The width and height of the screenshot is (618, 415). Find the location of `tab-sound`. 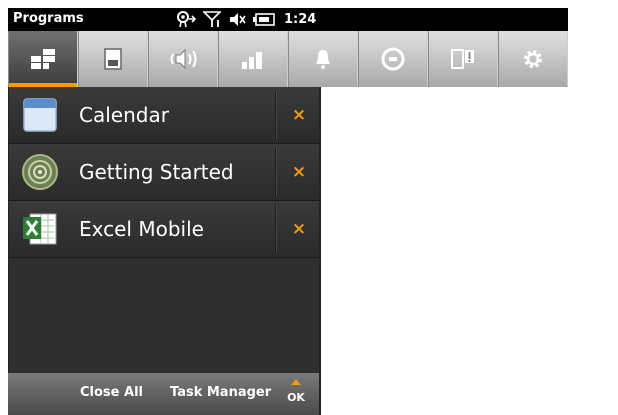

tab-sound is located at coordinates (183, 59).